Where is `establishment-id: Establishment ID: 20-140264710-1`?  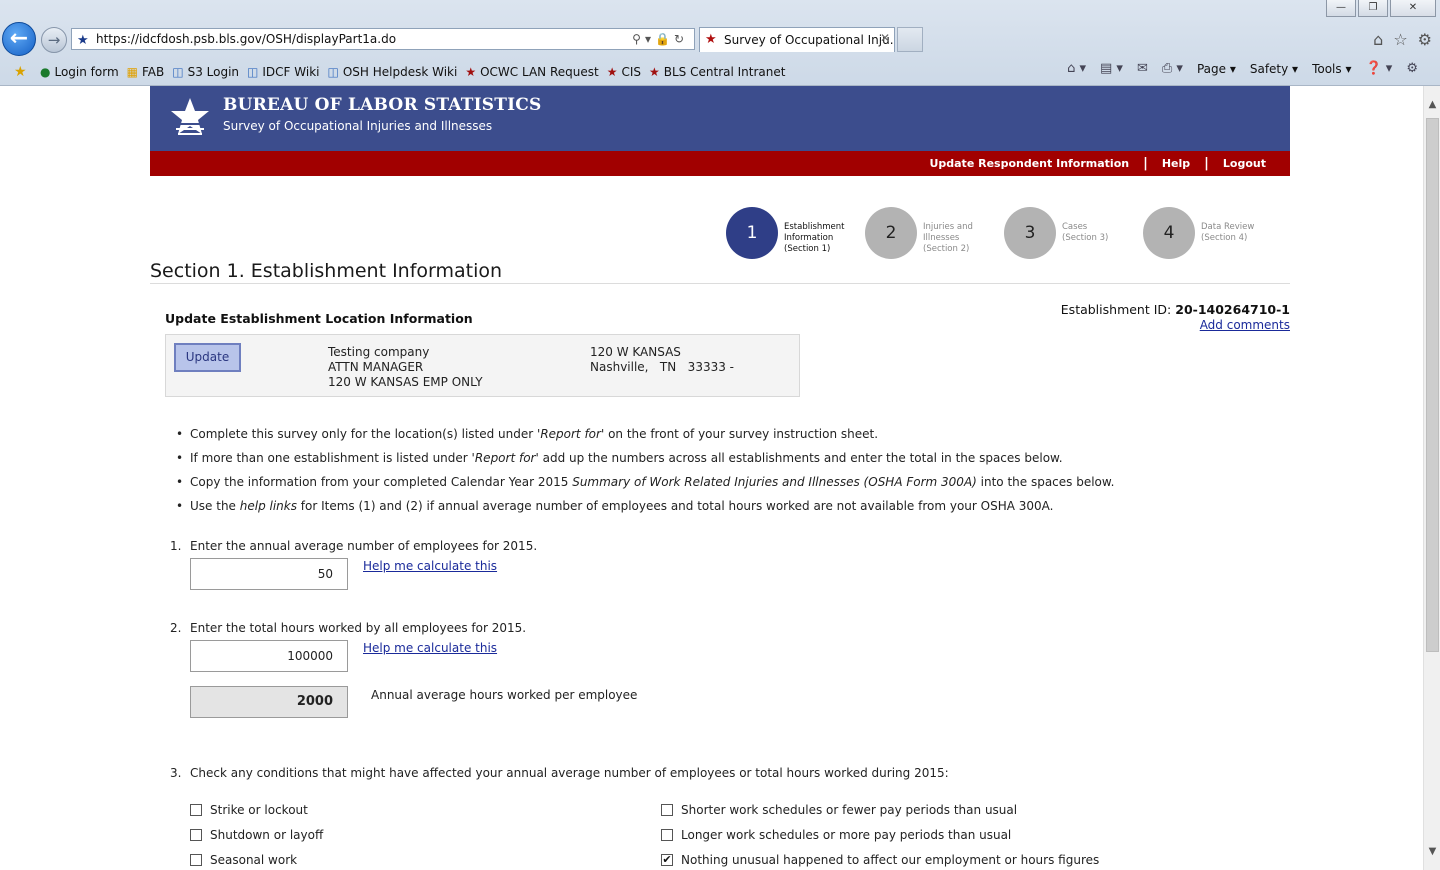
establishment-id: Establishment ID: 20-140264710-1 is located at coordinates (1175, 309).